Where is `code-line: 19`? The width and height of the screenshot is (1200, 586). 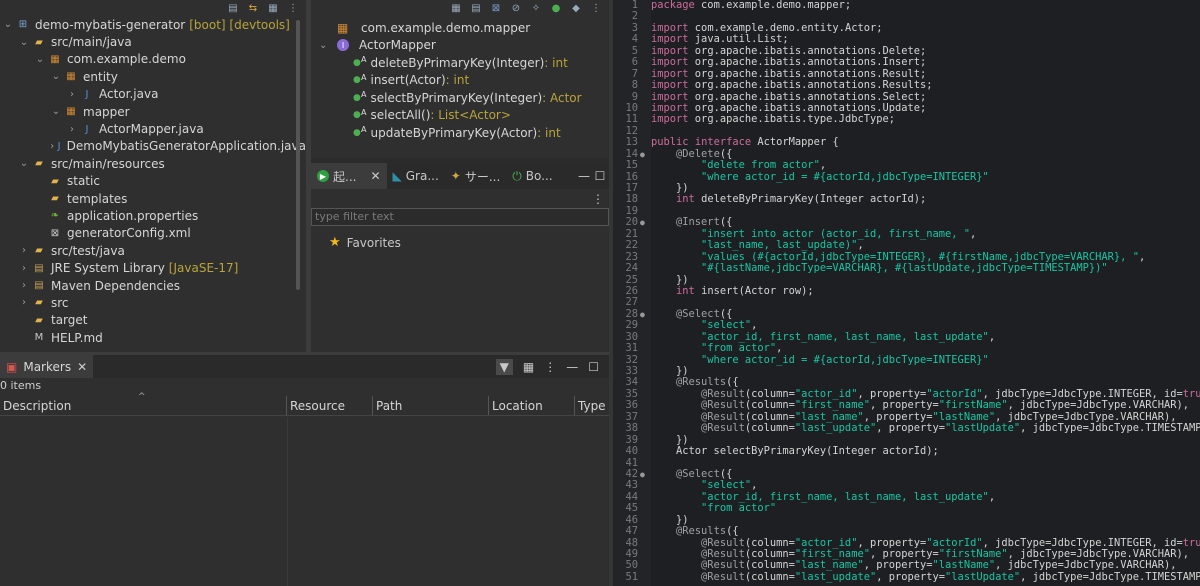
code-line: 19 is located at coordinates (912, 211).